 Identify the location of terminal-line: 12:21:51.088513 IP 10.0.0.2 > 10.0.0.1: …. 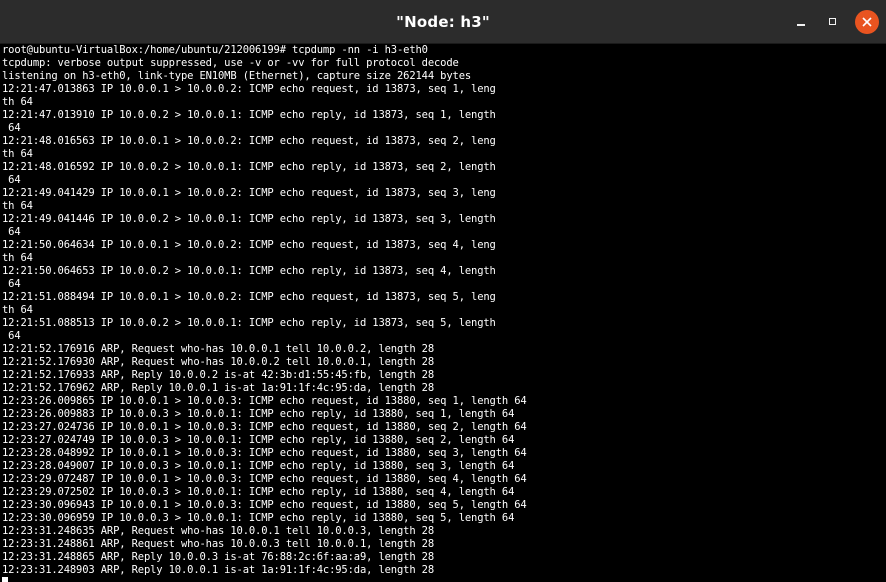
(249, 323).